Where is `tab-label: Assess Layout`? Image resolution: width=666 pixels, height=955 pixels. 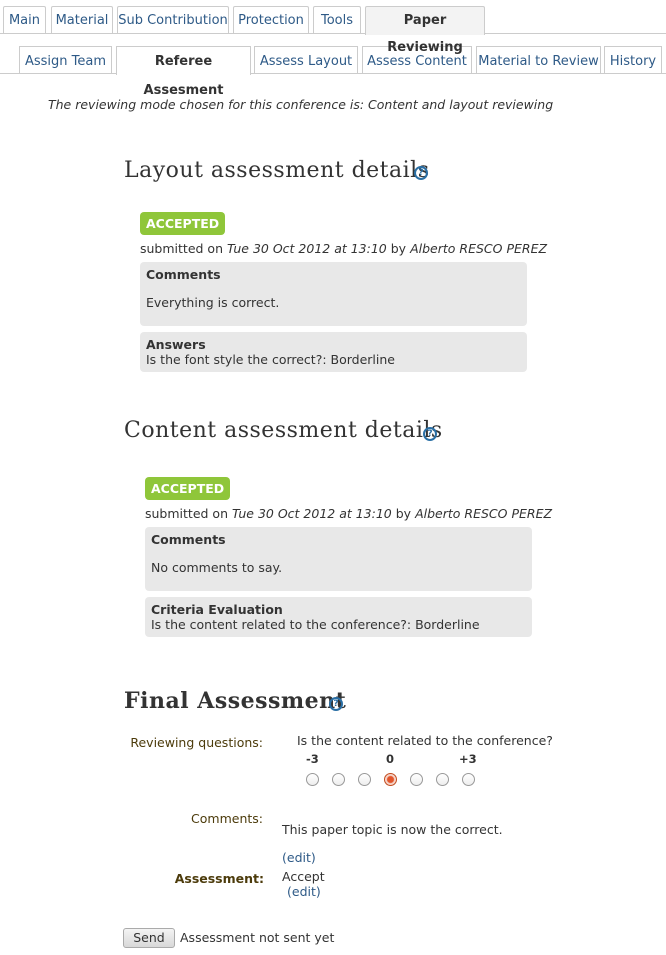 tab-label: Assess Layout is located at coordinates (306, 61).